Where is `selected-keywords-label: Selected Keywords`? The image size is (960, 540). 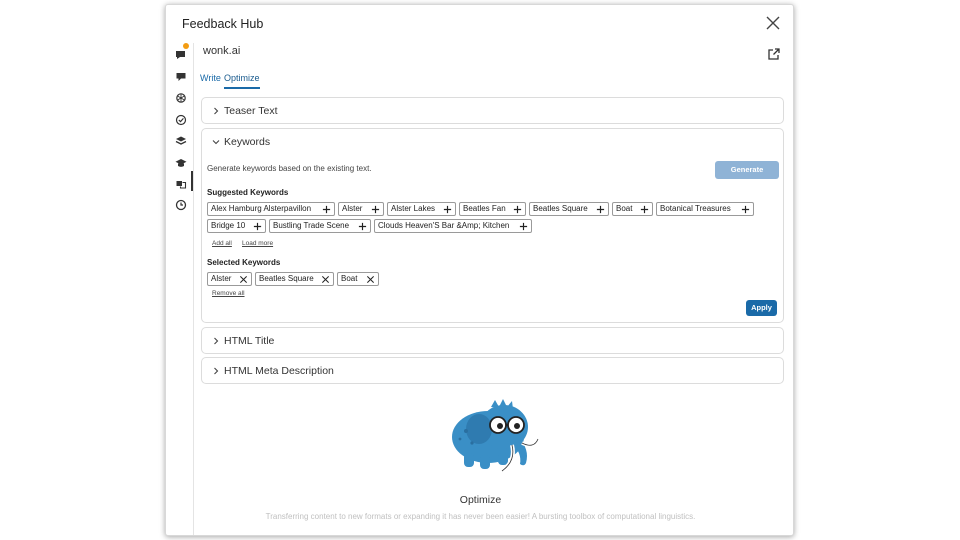 selected-keywords-label: Selected Keywords is located at coordinates (244, 262).